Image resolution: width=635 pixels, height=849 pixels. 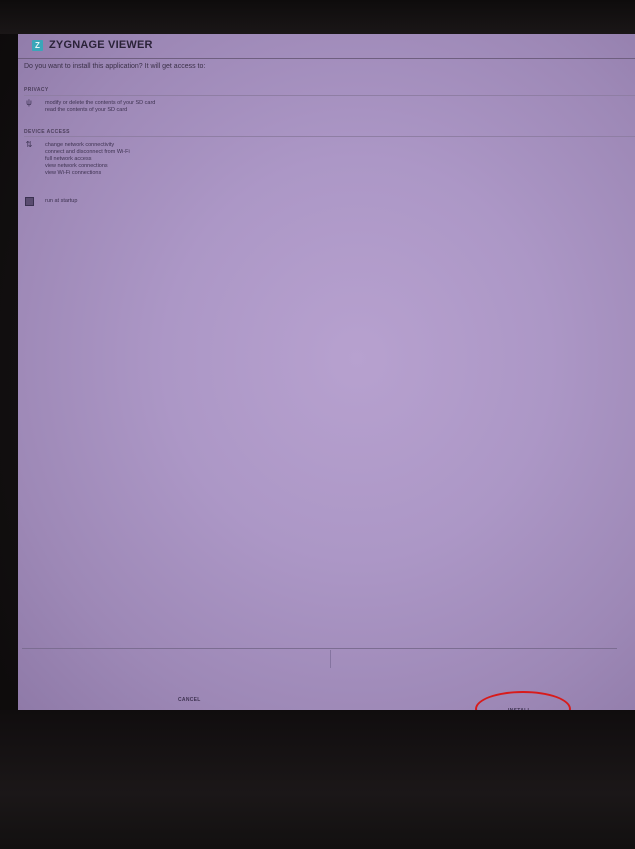 I want to click on permission-item-run-at-startup: run at startup, so click(x=61, y=201).